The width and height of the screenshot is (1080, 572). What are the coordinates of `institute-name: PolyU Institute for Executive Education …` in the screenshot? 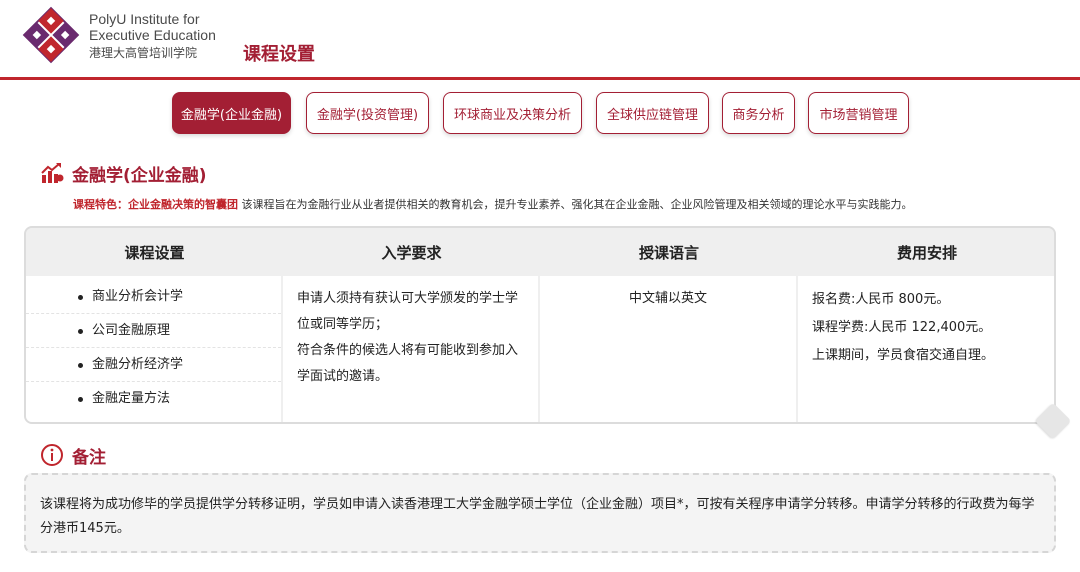 It's located at (152, 36).